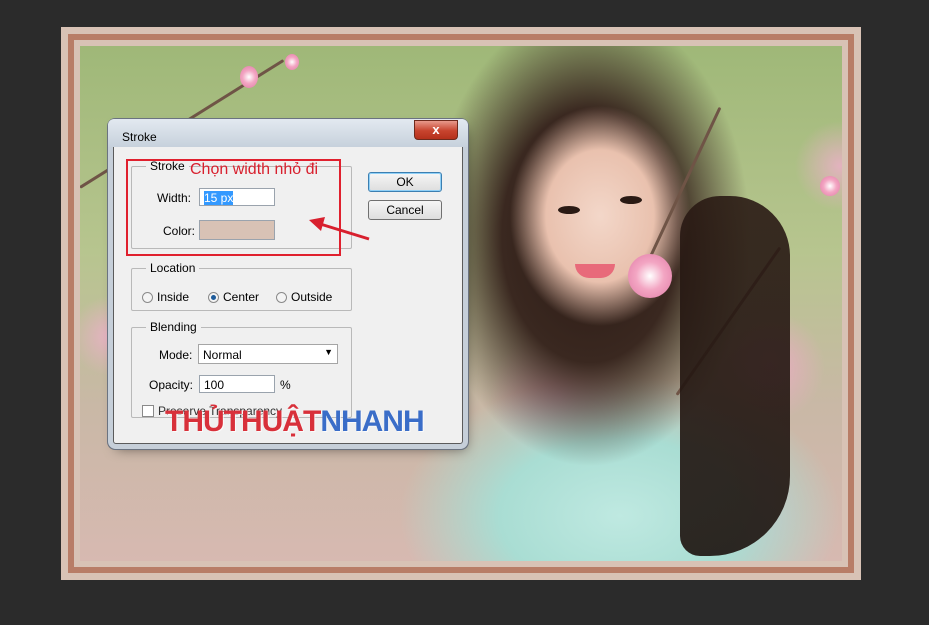 Image resolution: width=929 pixels, height=625 pixels. What do you see at coordinates (405, 182) in the screenshot?
I see `ok-button: OK` at bounding box center [405, 182].